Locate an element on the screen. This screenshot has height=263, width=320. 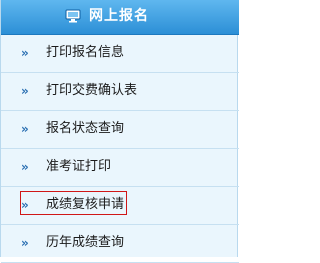
menu-item-label: 准考证打印 is located at coordinates (78, 167).